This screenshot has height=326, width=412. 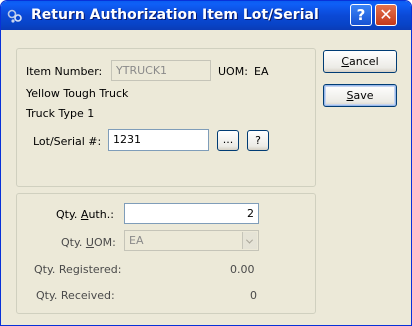 I want to click on qty-uom-select: EA, so click(x=191, y=240).